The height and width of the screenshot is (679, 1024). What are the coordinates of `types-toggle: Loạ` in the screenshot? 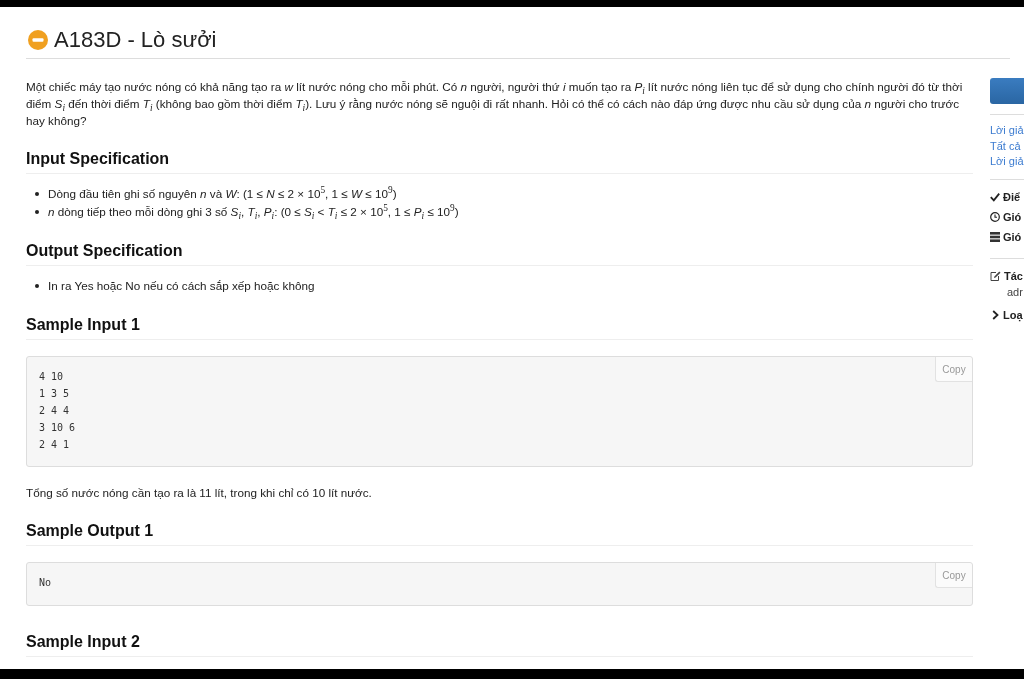 It's located at (1007, 314).